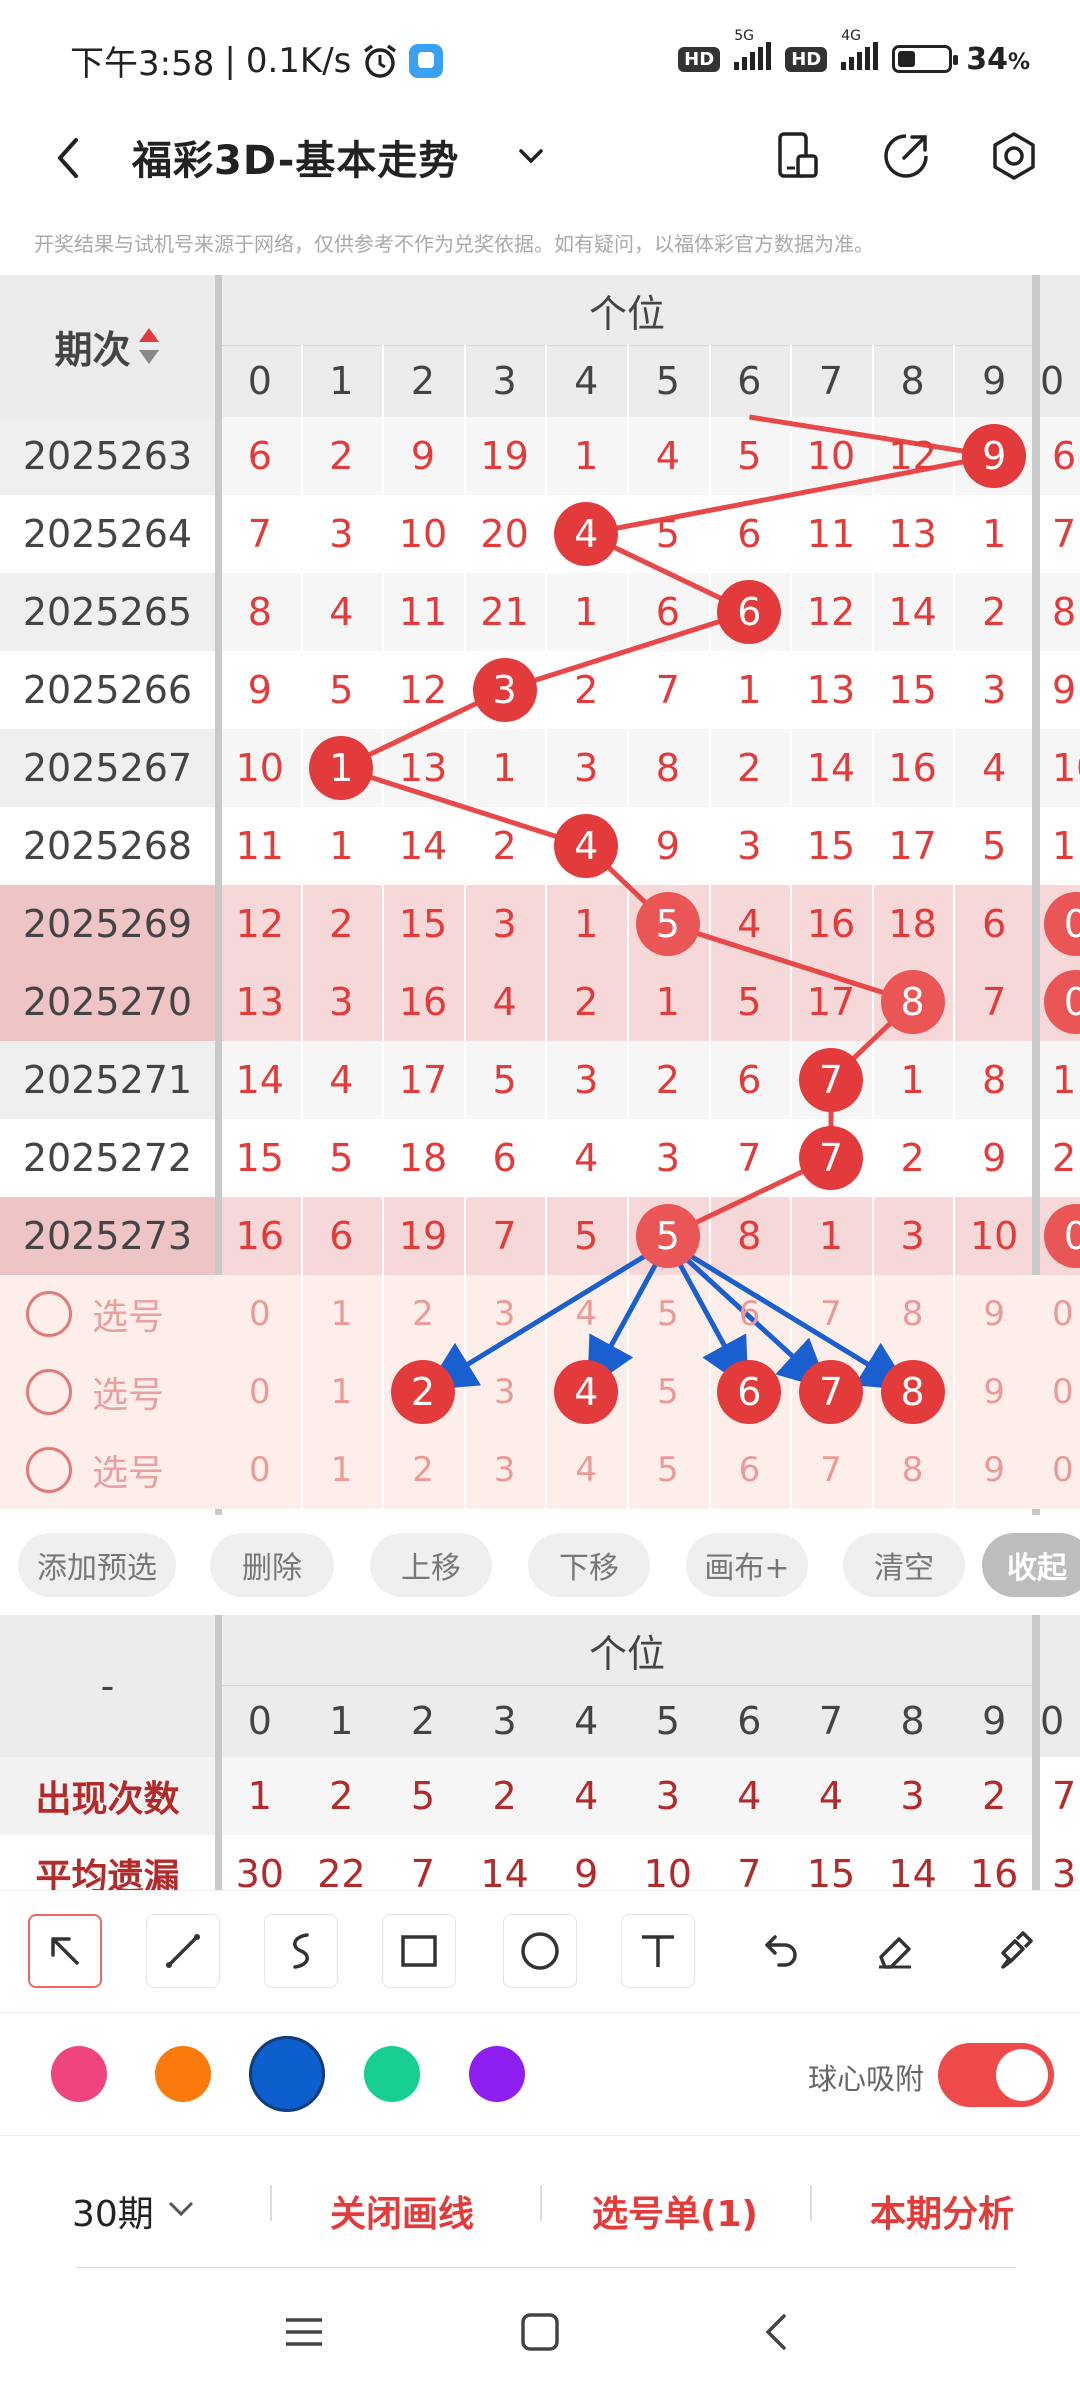  What do you see at coordinates (341, 768) in the screenshot?
I see `hit-ball: 1` at bounding box center [341, 768].